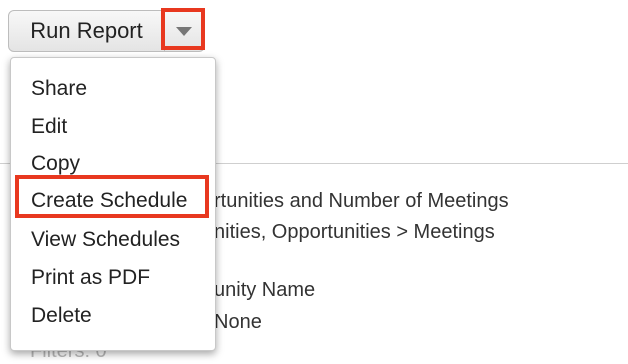 Image resolution: width=628 pixels, height=364 pixels. I want to click on menu-item-edit: Edit, so click(49, 127).